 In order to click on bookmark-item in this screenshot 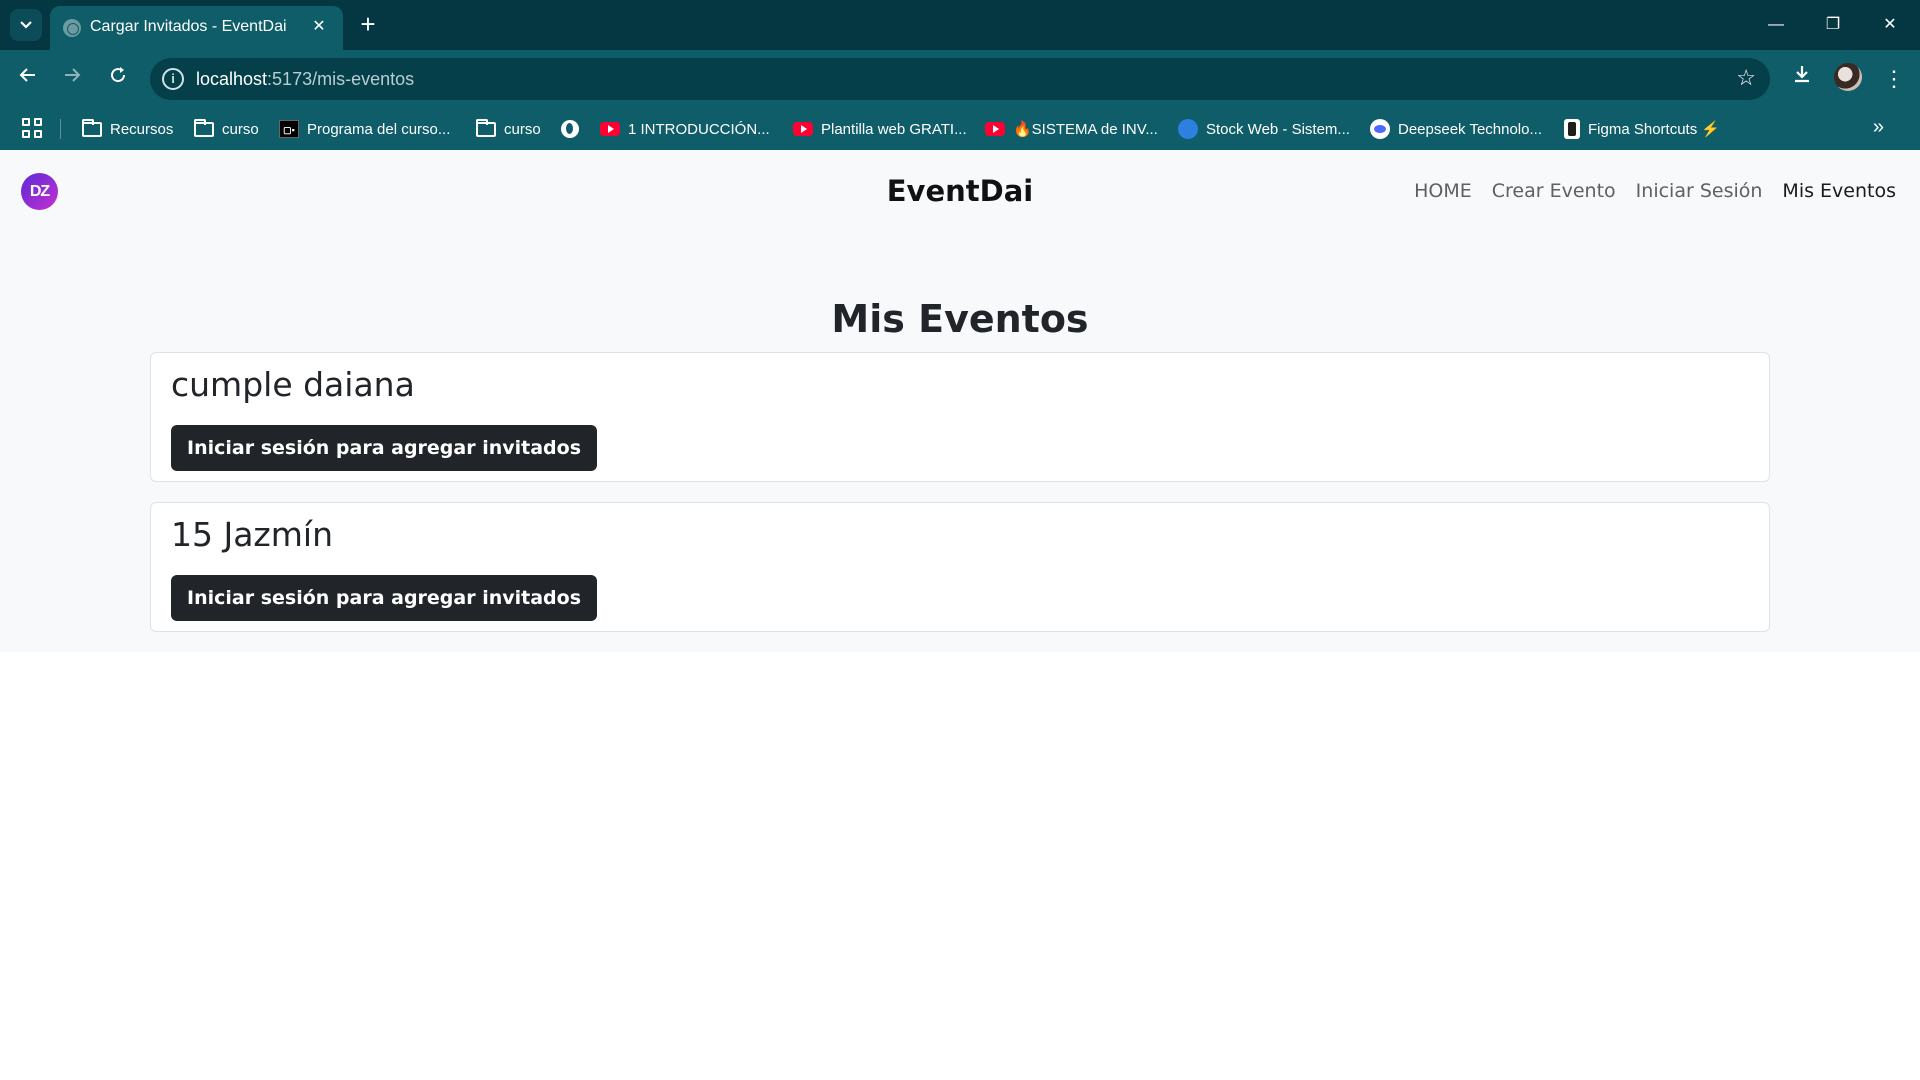, I will do `click(570, 129)`.